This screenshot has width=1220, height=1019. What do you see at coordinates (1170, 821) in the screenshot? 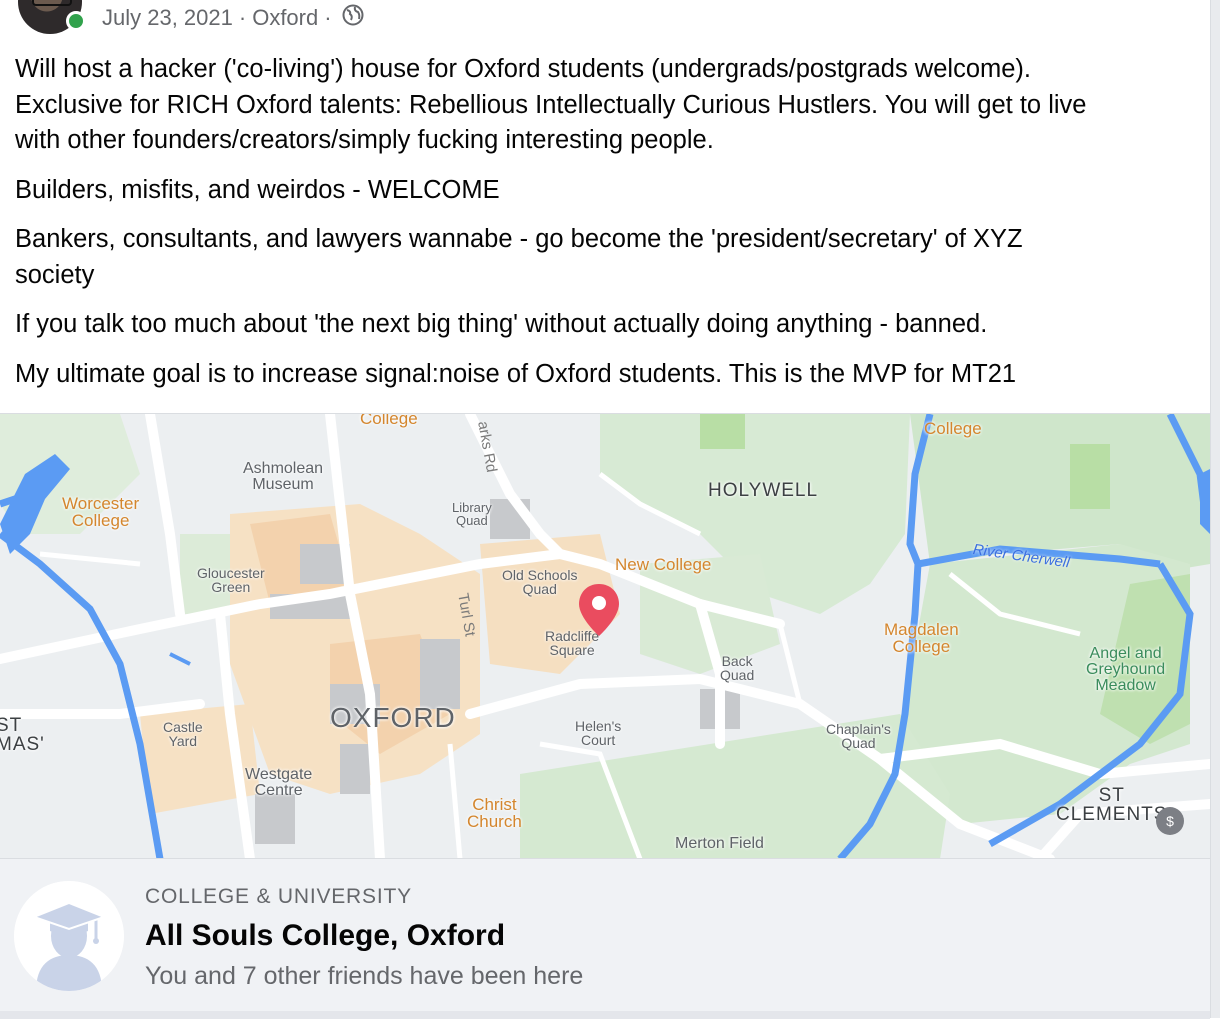
I see `map-info-icon: $` at bounding box center [1170, 821].